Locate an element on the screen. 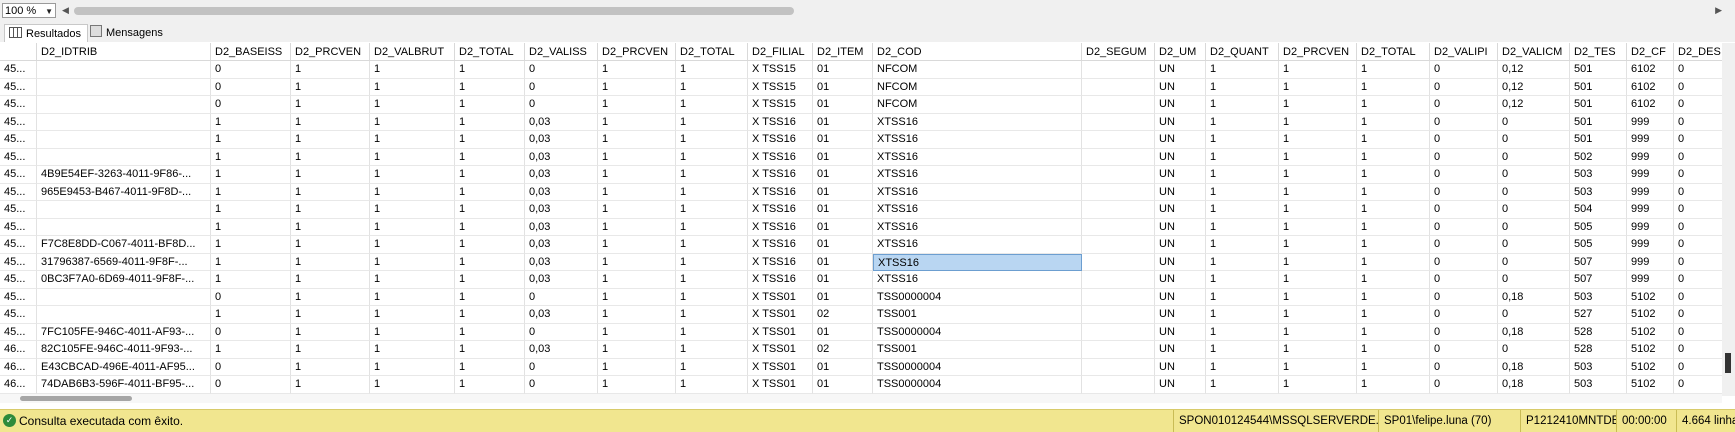  cell-d2-tes: 507 is located at coordinates (1598, 262).